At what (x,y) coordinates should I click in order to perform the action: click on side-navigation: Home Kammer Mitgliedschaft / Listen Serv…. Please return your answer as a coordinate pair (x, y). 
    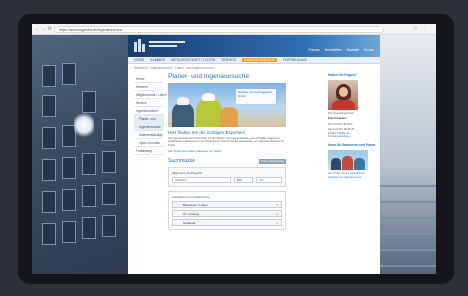
    Looking at the image, I should click on (150, 115).